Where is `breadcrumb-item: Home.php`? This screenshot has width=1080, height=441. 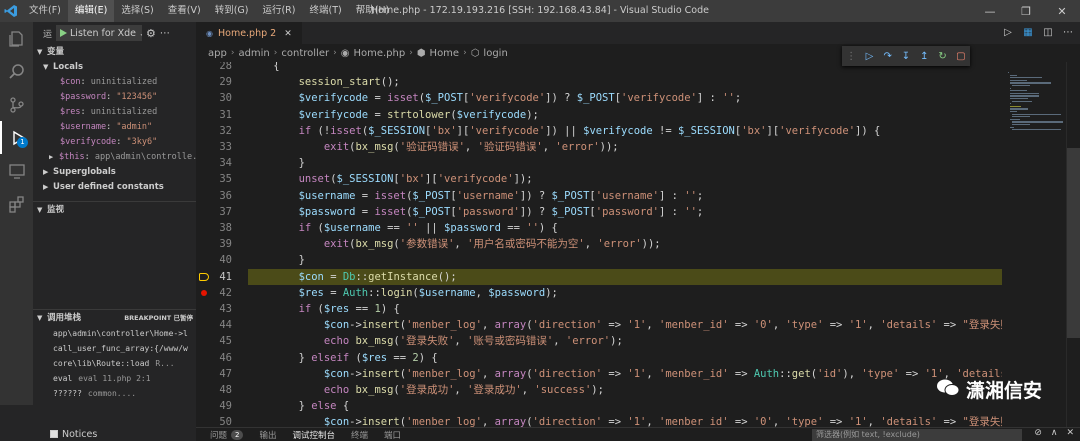 breadcrumb-item: Home.php is located at coordinates (379, 53).